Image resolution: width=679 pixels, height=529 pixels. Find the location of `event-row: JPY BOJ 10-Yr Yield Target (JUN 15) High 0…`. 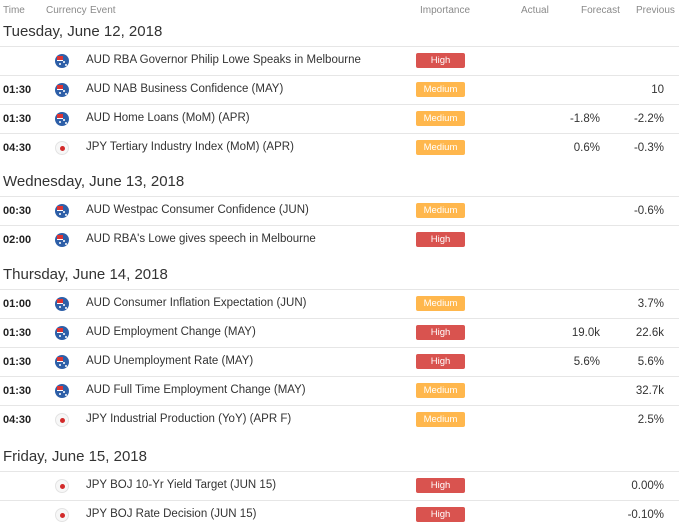

event-row: JPY BOJ 10-Yr Yield Target (JUN 15) High 0… is located at coordinates (339, 485).